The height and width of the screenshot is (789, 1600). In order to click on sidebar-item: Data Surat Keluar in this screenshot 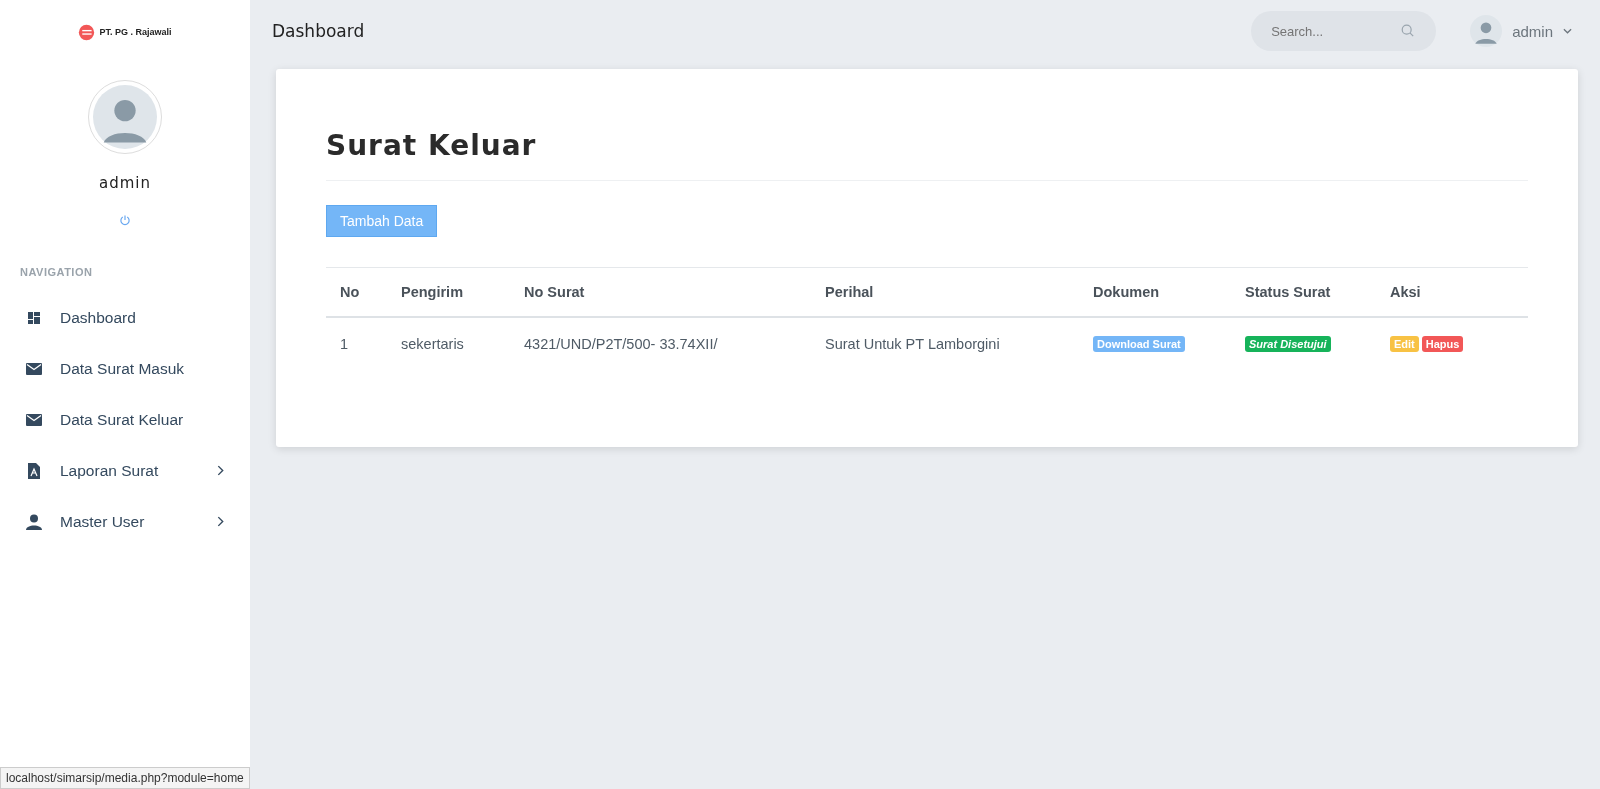, I will do `click(125, 419)`.